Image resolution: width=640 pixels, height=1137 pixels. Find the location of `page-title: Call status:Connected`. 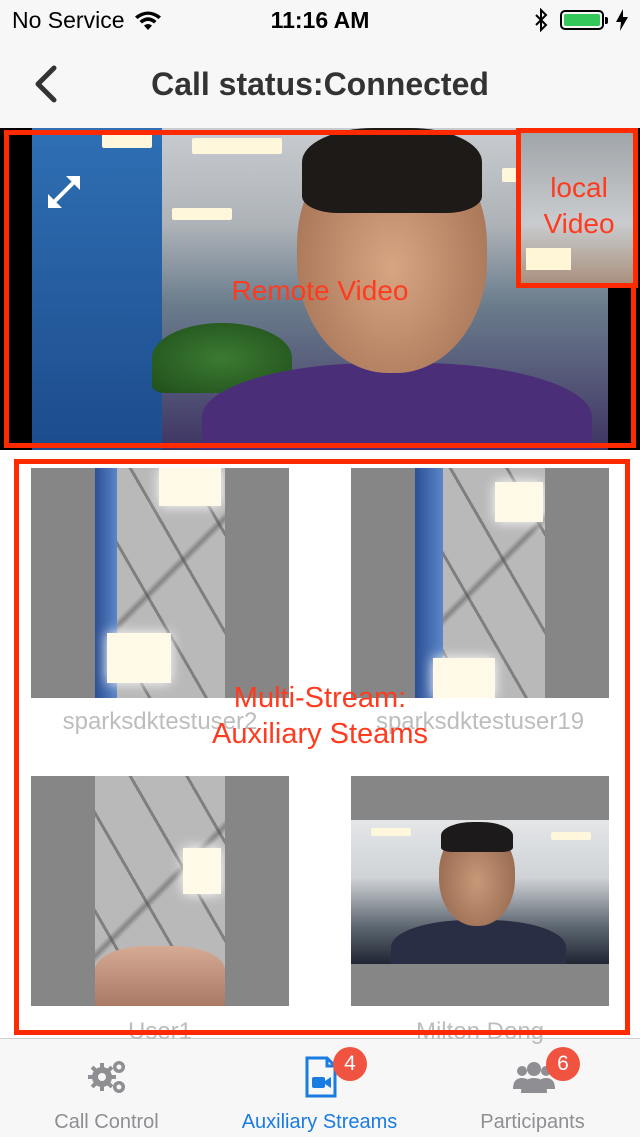

page-title: Call status:Connected is located at coordinates (320, 84).